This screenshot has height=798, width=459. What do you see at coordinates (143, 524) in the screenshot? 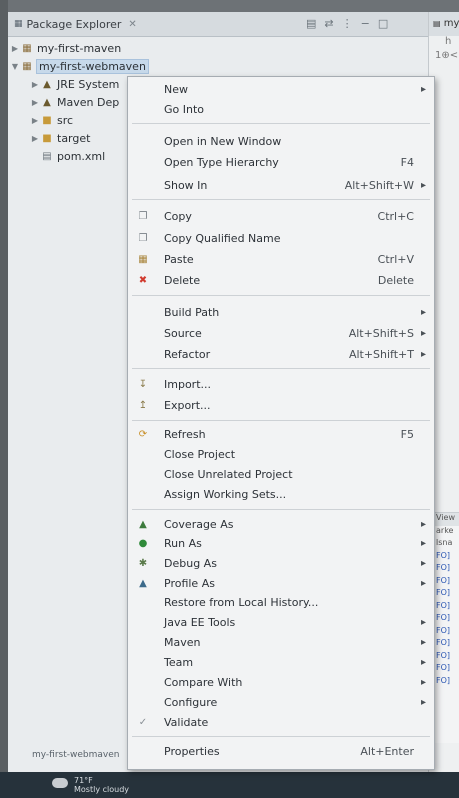
I see `coverage-icon: ▲` at bounding box center [143, 524].